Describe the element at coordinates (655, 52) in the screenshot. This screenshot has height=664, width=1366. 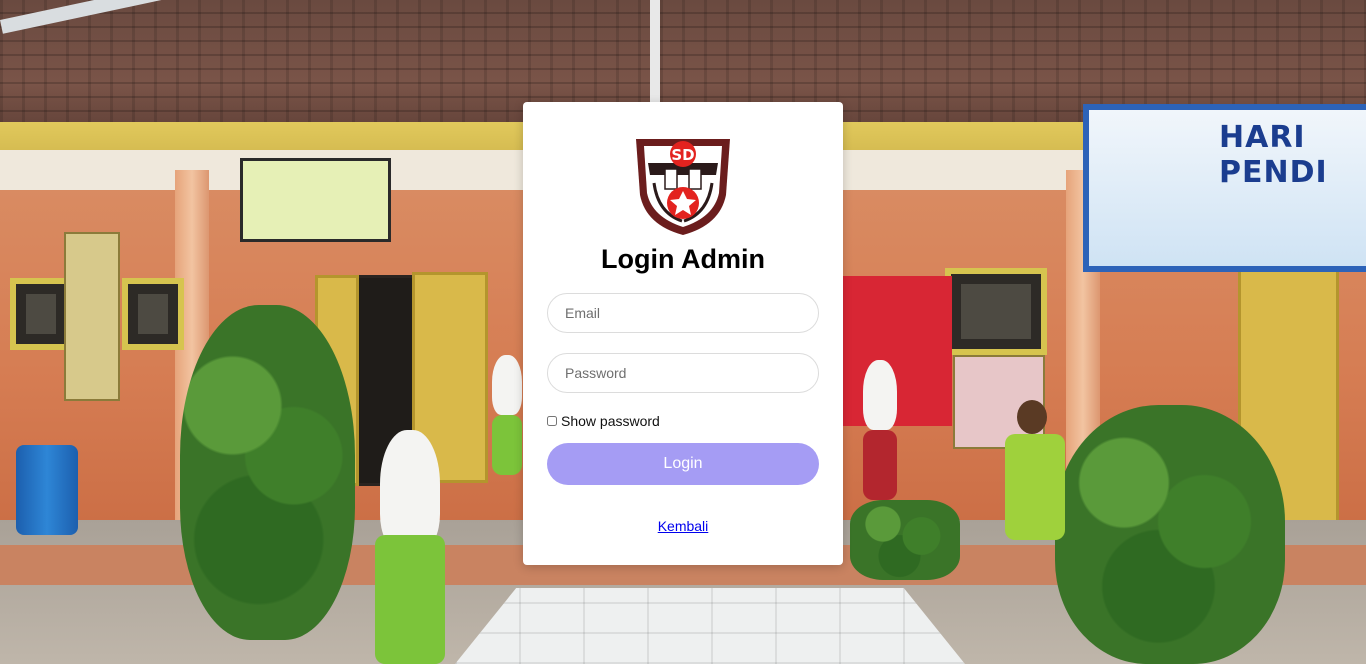
I see `flag-pole` at that location.